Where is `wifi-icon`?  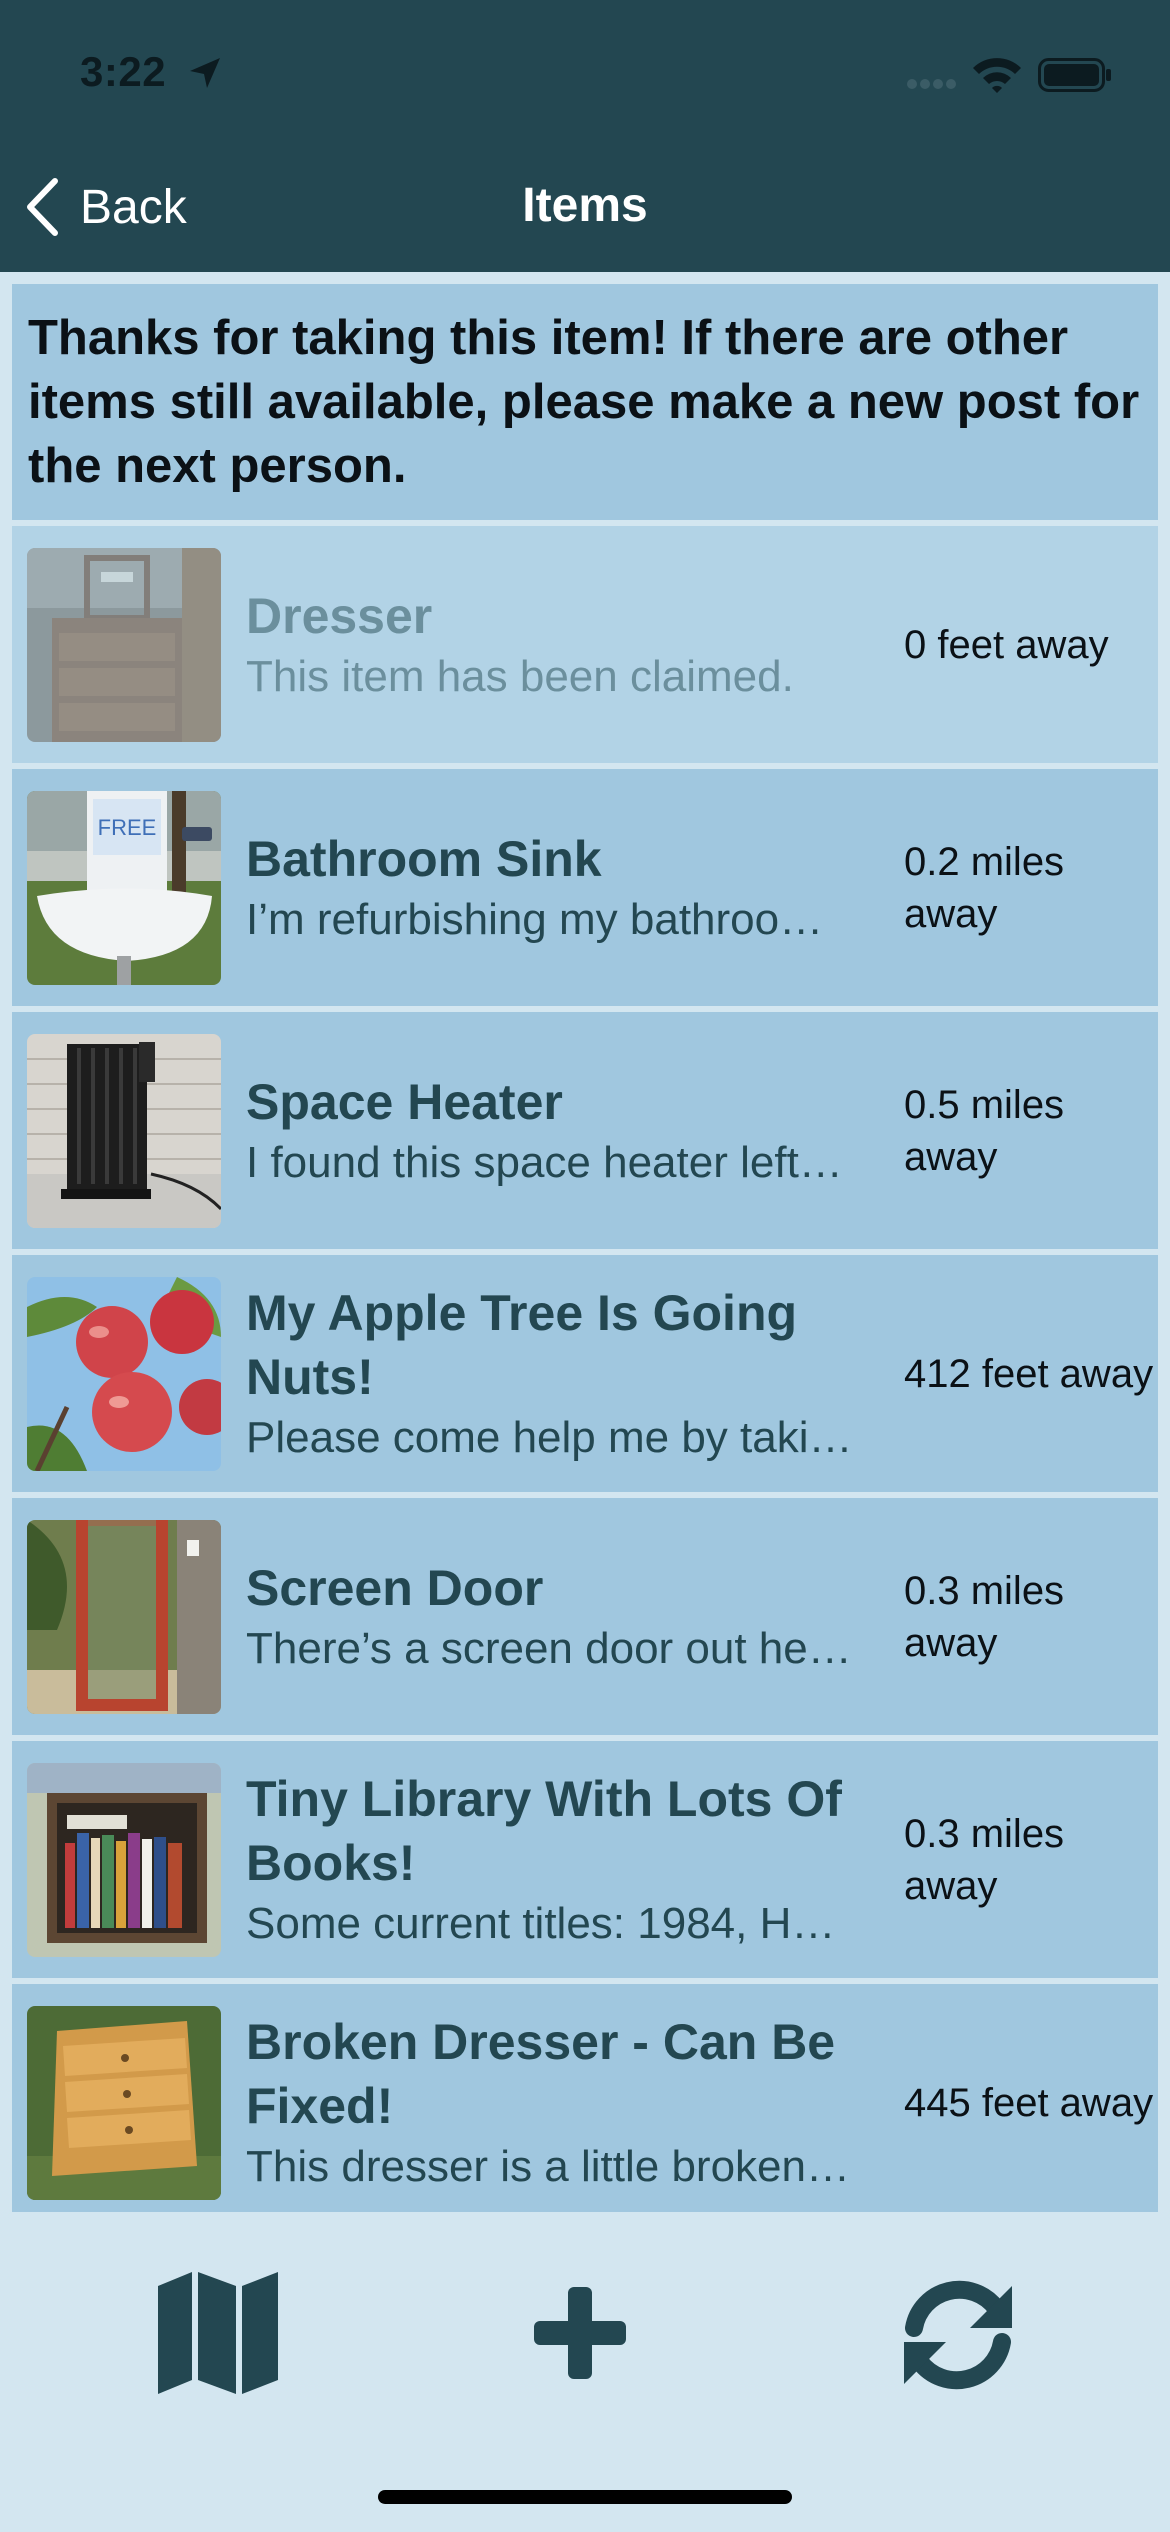
wifi-icon is located at coordinates (997, 75).